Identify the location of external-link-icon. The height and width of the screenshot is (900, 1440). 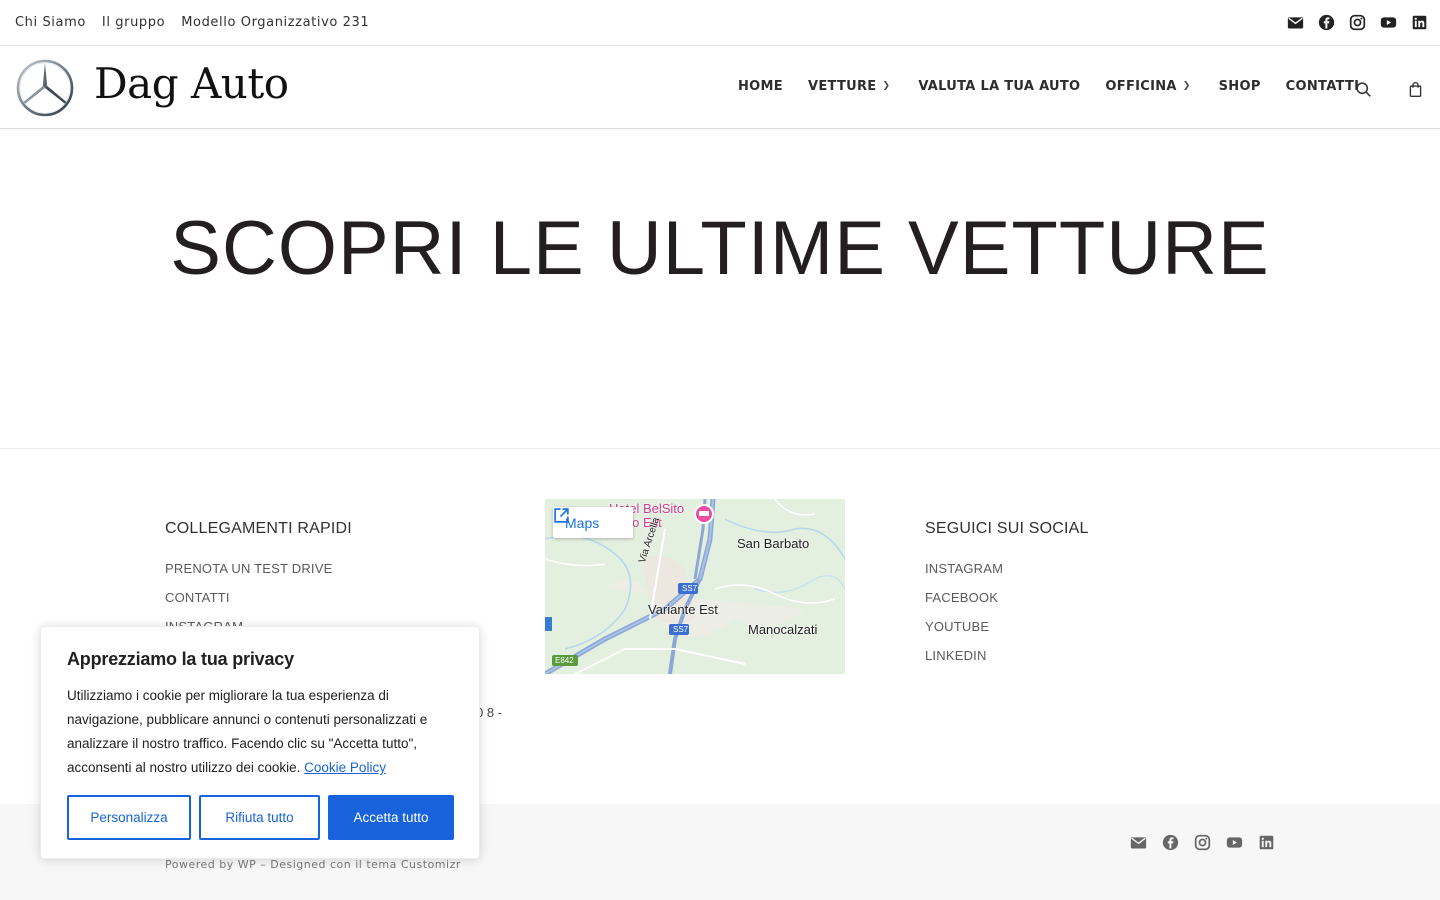
(586, 519).